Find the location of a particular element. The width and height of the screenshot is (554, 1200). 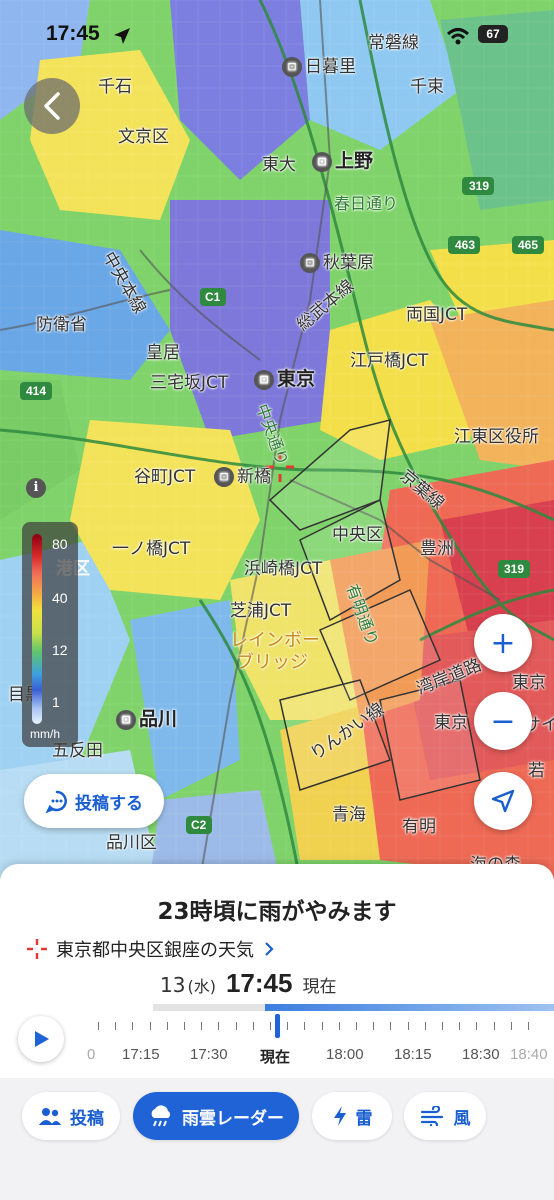

play-icon is located at coordinates (42, 1039).